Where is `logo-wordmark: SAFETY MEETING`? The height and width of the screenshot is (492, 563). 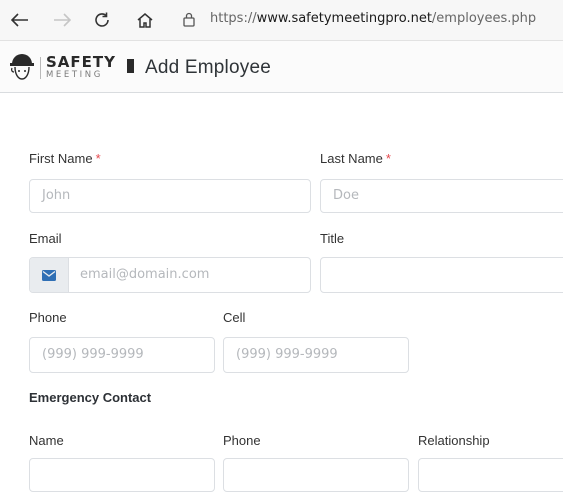
logo-wordmark: SAFETY MEETING is located at coordinates (81, 67).